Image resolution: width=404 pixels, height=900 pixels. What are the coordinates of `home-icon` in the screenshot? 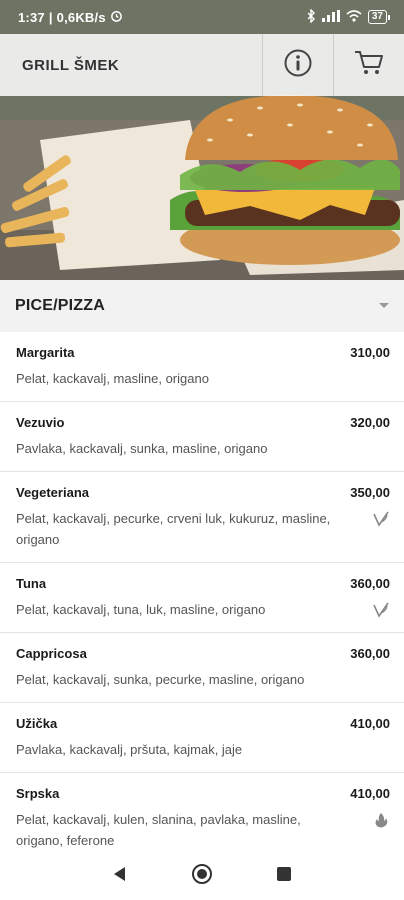 It's located at (202, 876).